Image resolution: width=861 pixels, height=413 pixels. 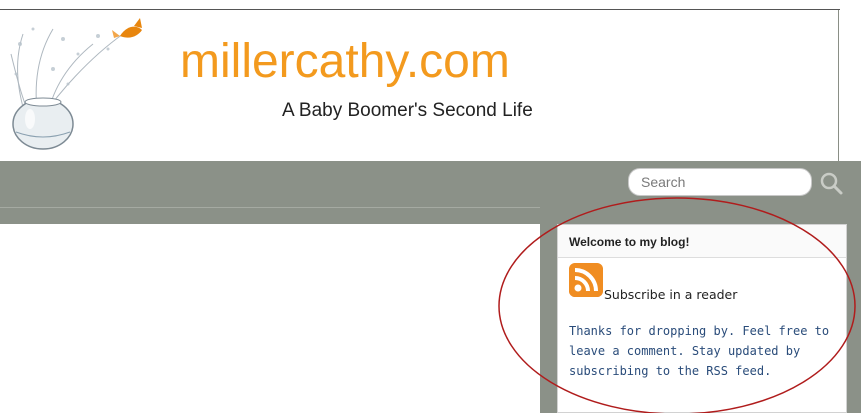 I want to click on fishbowl-logo-icon, so click(x=83, y=83).